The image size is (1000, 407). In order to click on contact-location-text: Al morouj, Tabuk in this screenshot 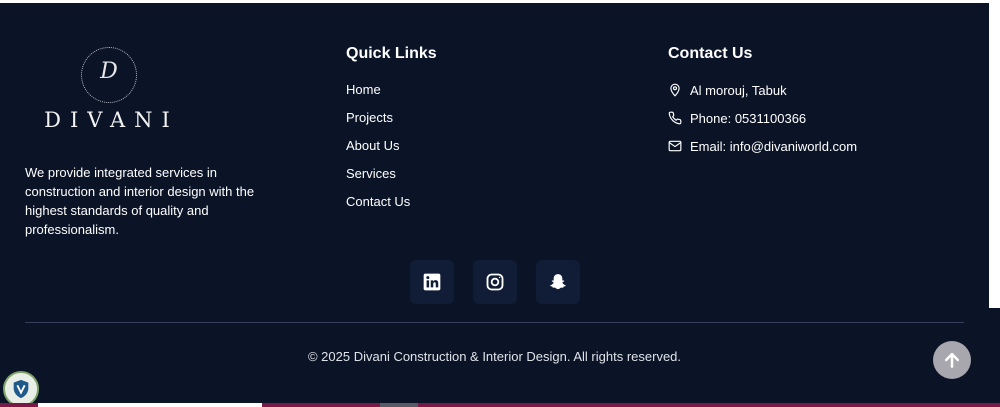, I will do `click(738, 90)`.